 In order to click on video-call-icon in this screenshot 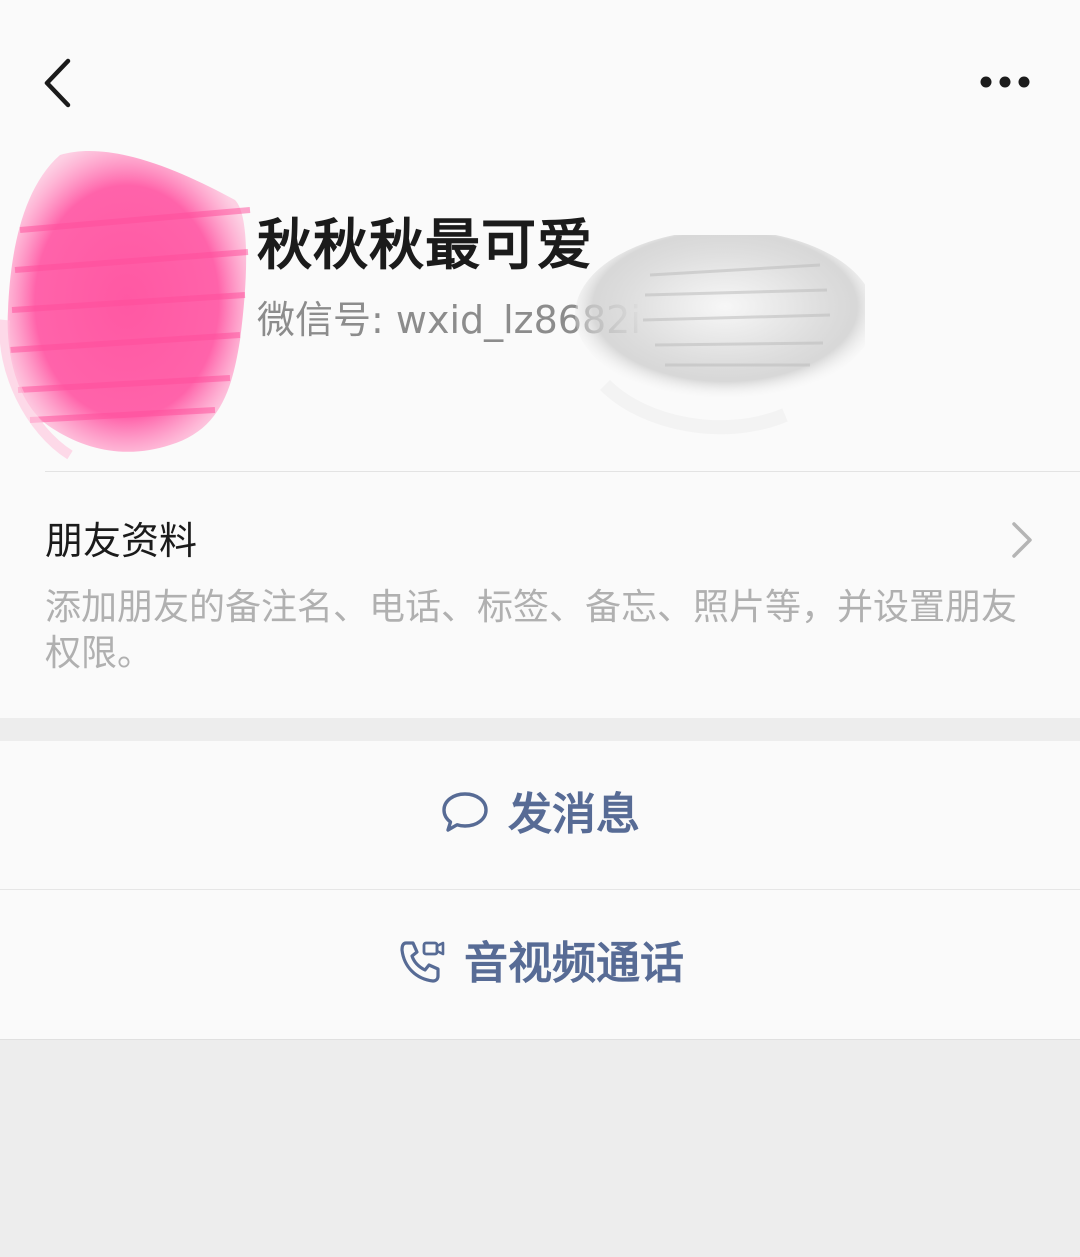, I will do `click(421, 964)`.